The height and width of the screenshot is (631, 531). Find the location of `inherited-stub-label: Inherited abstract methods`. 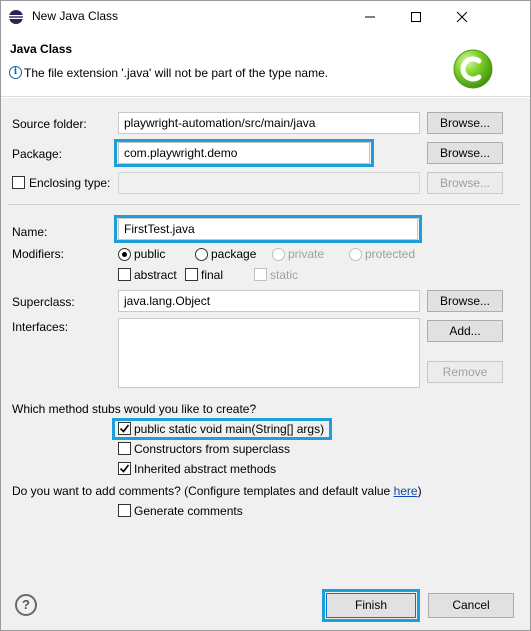

inherited-stub-label: Inherited abstract methods is located at coordinates (205, 469).